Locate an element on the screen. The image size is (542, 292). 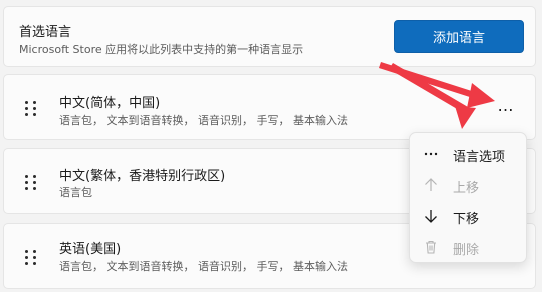
menu-item-delete: 删除 is located at coordinates (468, 247).